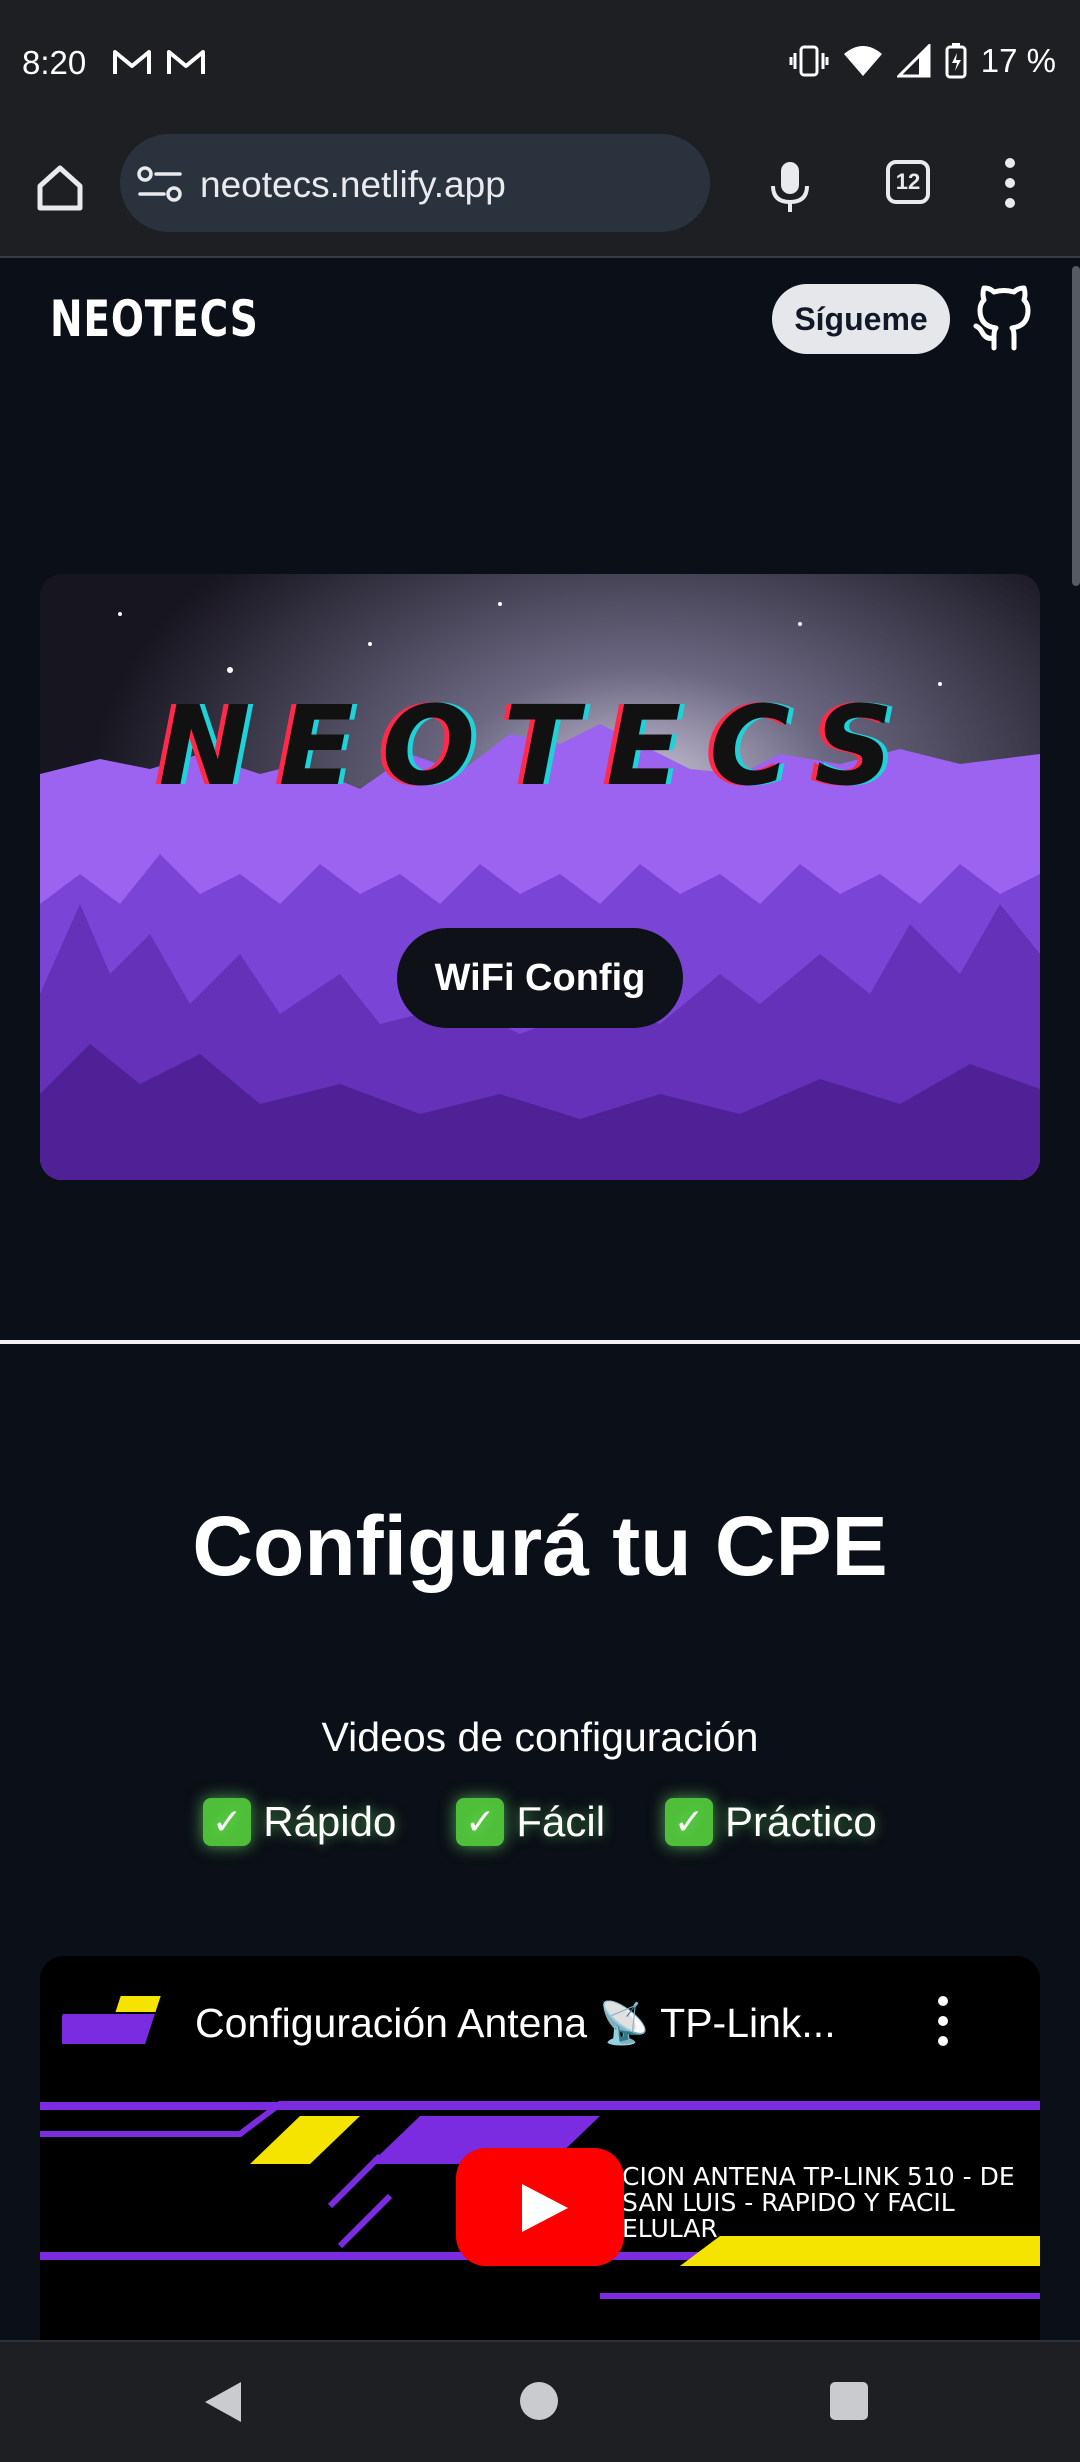 The image size is (1080, 2462). I want to click on feature-item: ✓ Práctico, so click(771, 1822).